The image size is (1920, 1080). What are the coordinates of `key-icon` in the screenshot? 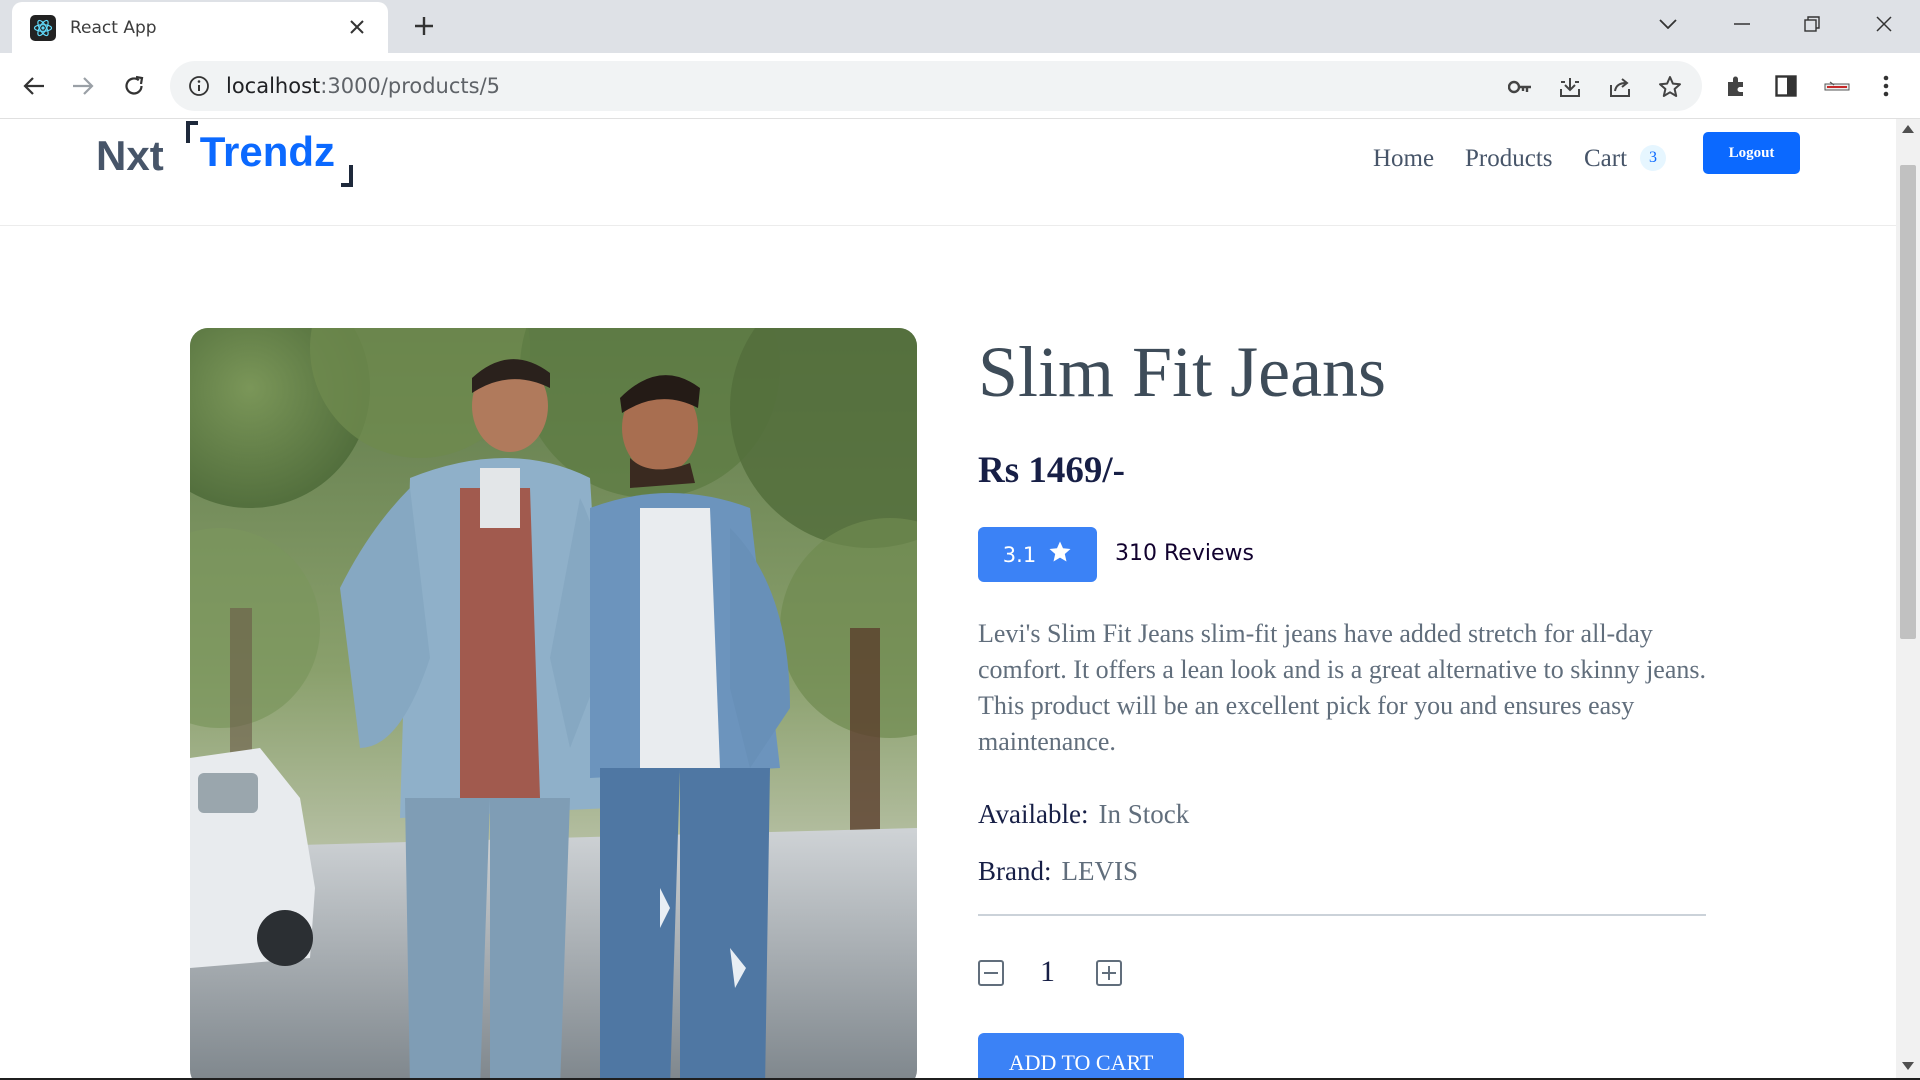 It's located at (1520, 87).